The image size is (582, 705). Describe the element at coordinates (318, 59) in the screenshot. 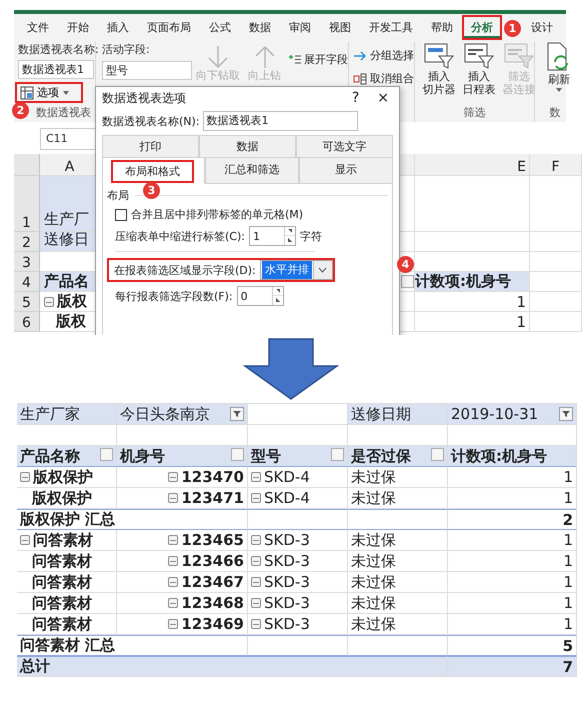

I see `expand-field-button: 展开字段` at that location.